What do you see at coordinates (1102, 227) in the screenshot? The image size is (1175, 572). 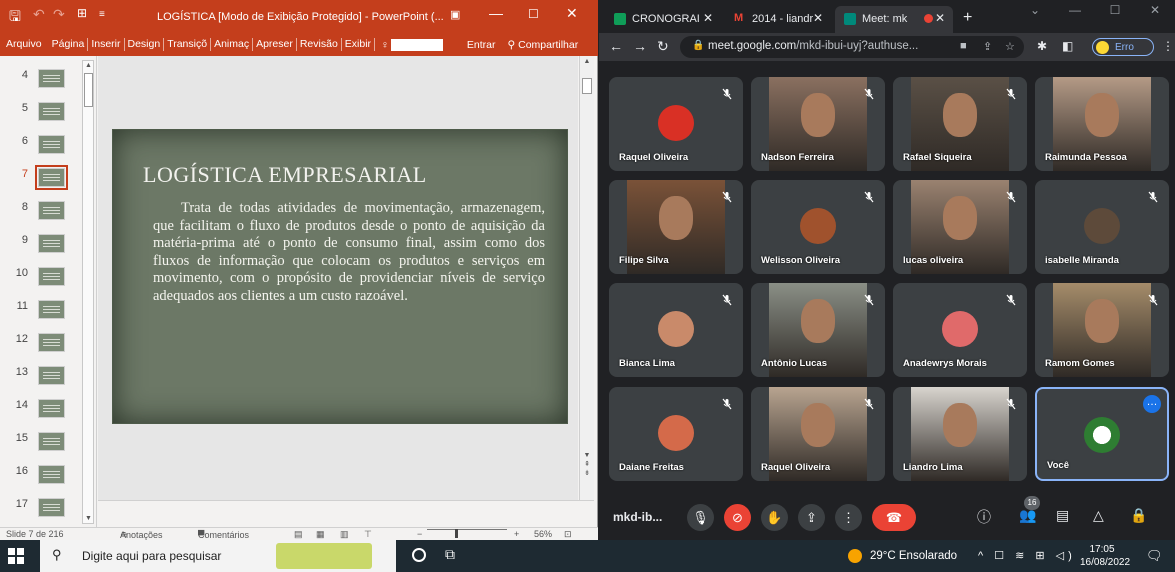 I see `participant-tile: isabelle Miranda` at bounding box center [1102, 227].